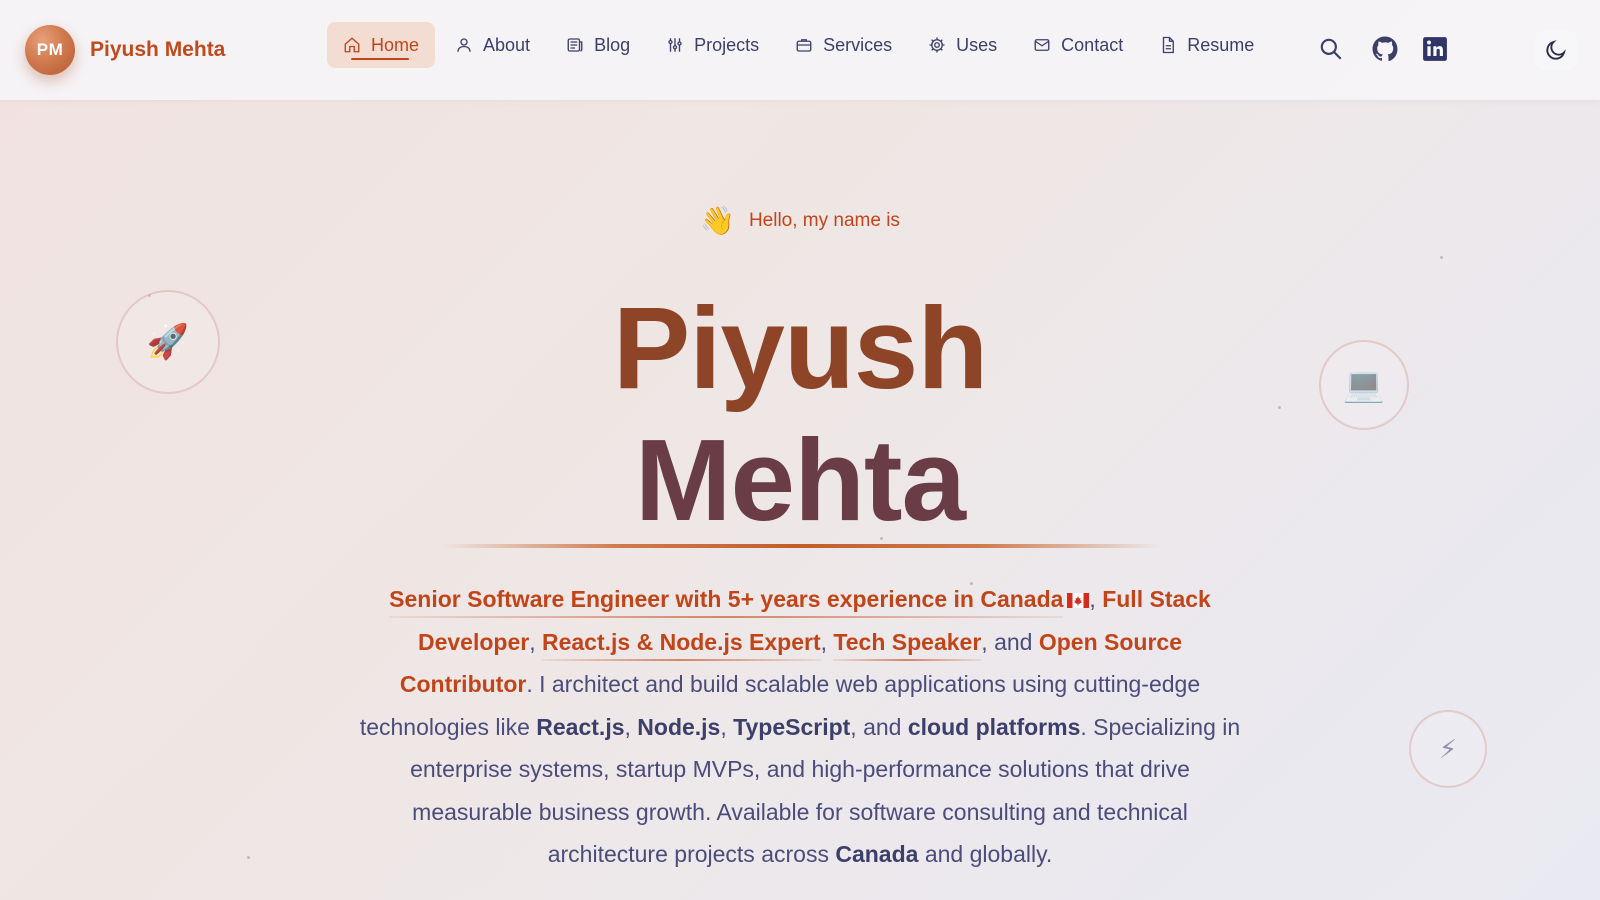  Describe the element at coordinates (988, 854) in the screenshot. I see `intro-text: and globally.` at that location.